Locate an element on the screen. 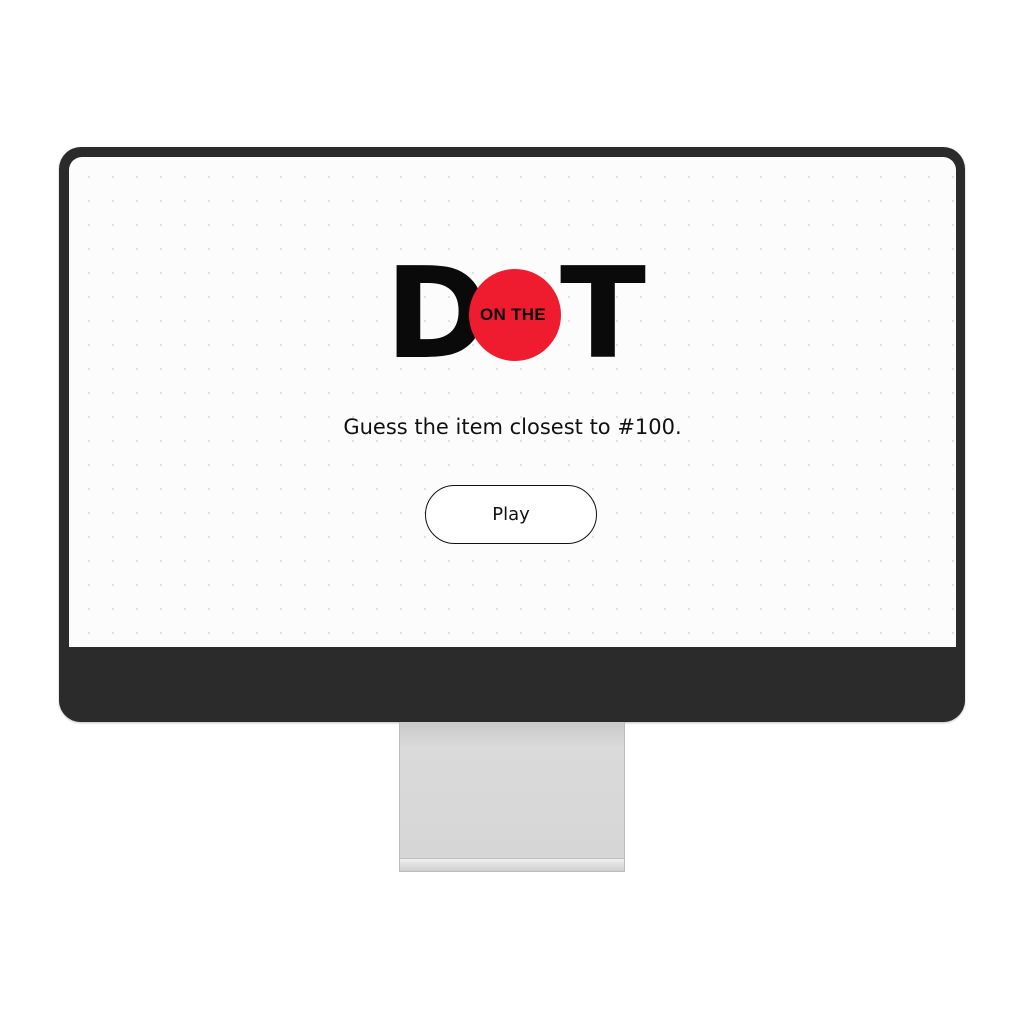 Image resolution: width=1024 pixels, height=1024 pixels. monitor-stand is located at coordinates (512, 791).